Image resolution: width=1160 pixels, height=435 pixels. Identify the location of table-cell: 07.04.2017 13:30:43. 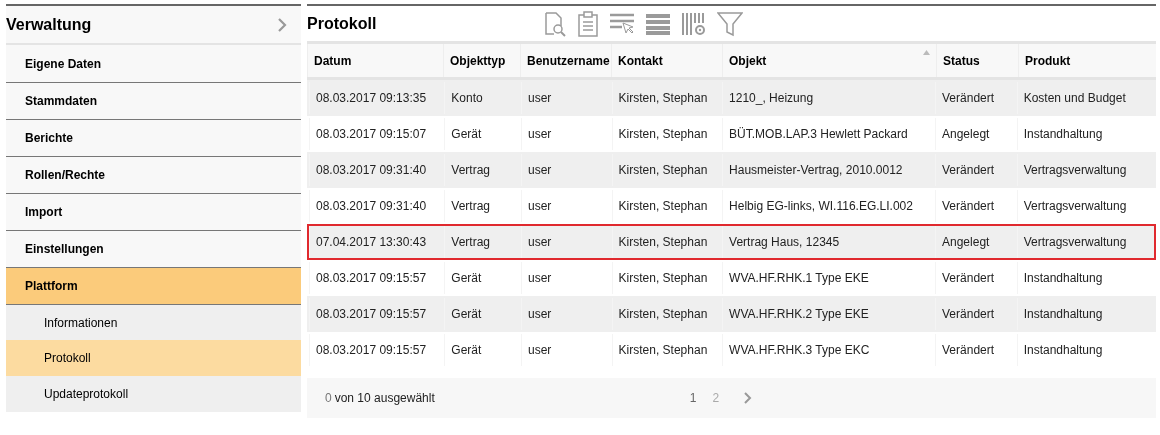
(377, 242).